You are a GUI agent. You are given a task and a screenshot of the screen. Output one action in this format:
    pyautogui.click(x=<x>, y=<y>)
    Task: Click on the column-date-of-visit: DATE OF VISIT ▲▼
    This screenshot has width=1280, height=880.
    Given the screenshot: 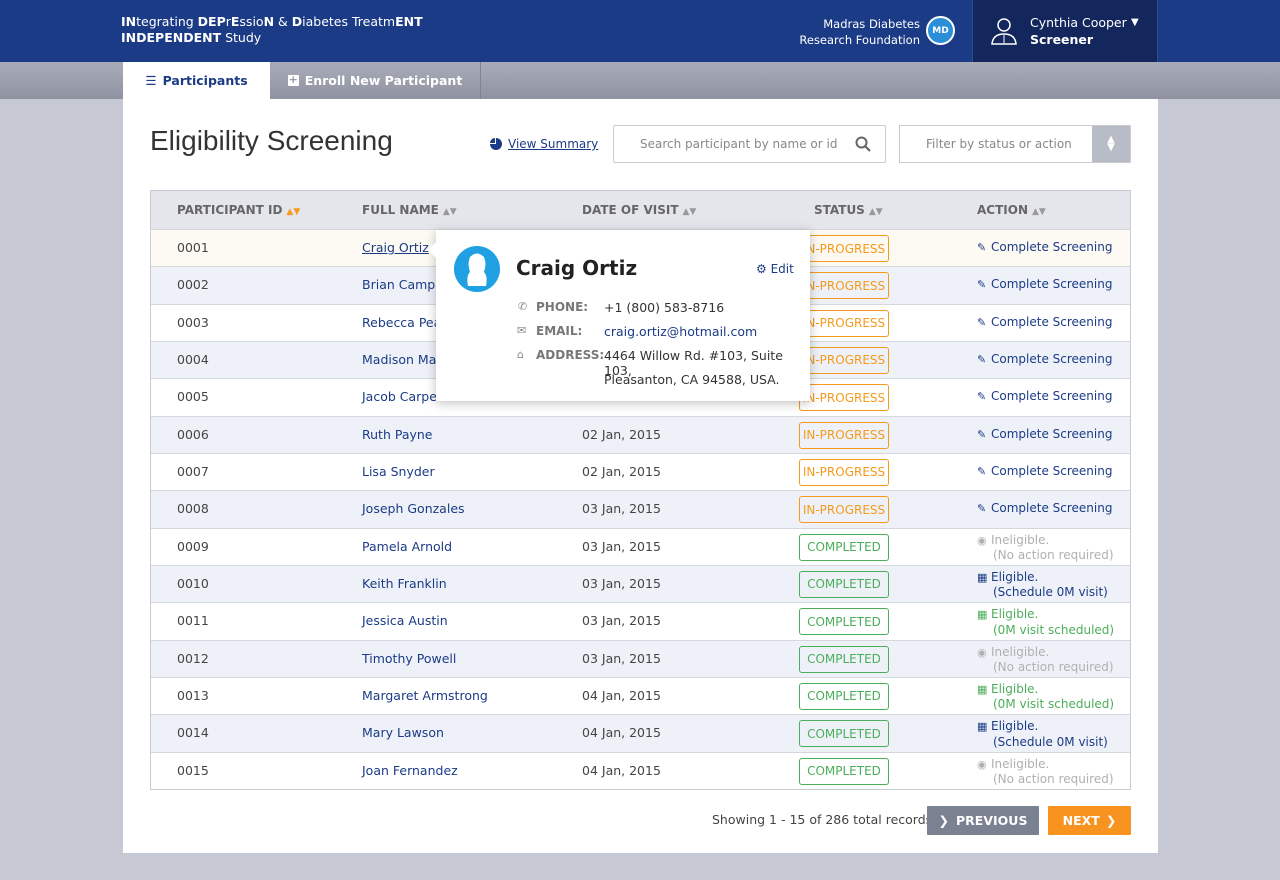 What is the action you would take?
    pyautogui.click(x=639, y=210)
    